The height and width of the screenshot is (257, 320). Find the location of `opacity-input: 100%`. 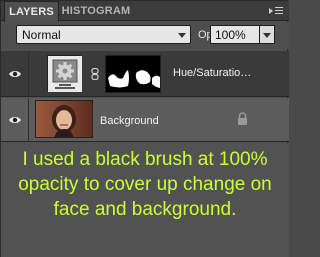

opacity-input: 100% is located at coordinates (235, 34).